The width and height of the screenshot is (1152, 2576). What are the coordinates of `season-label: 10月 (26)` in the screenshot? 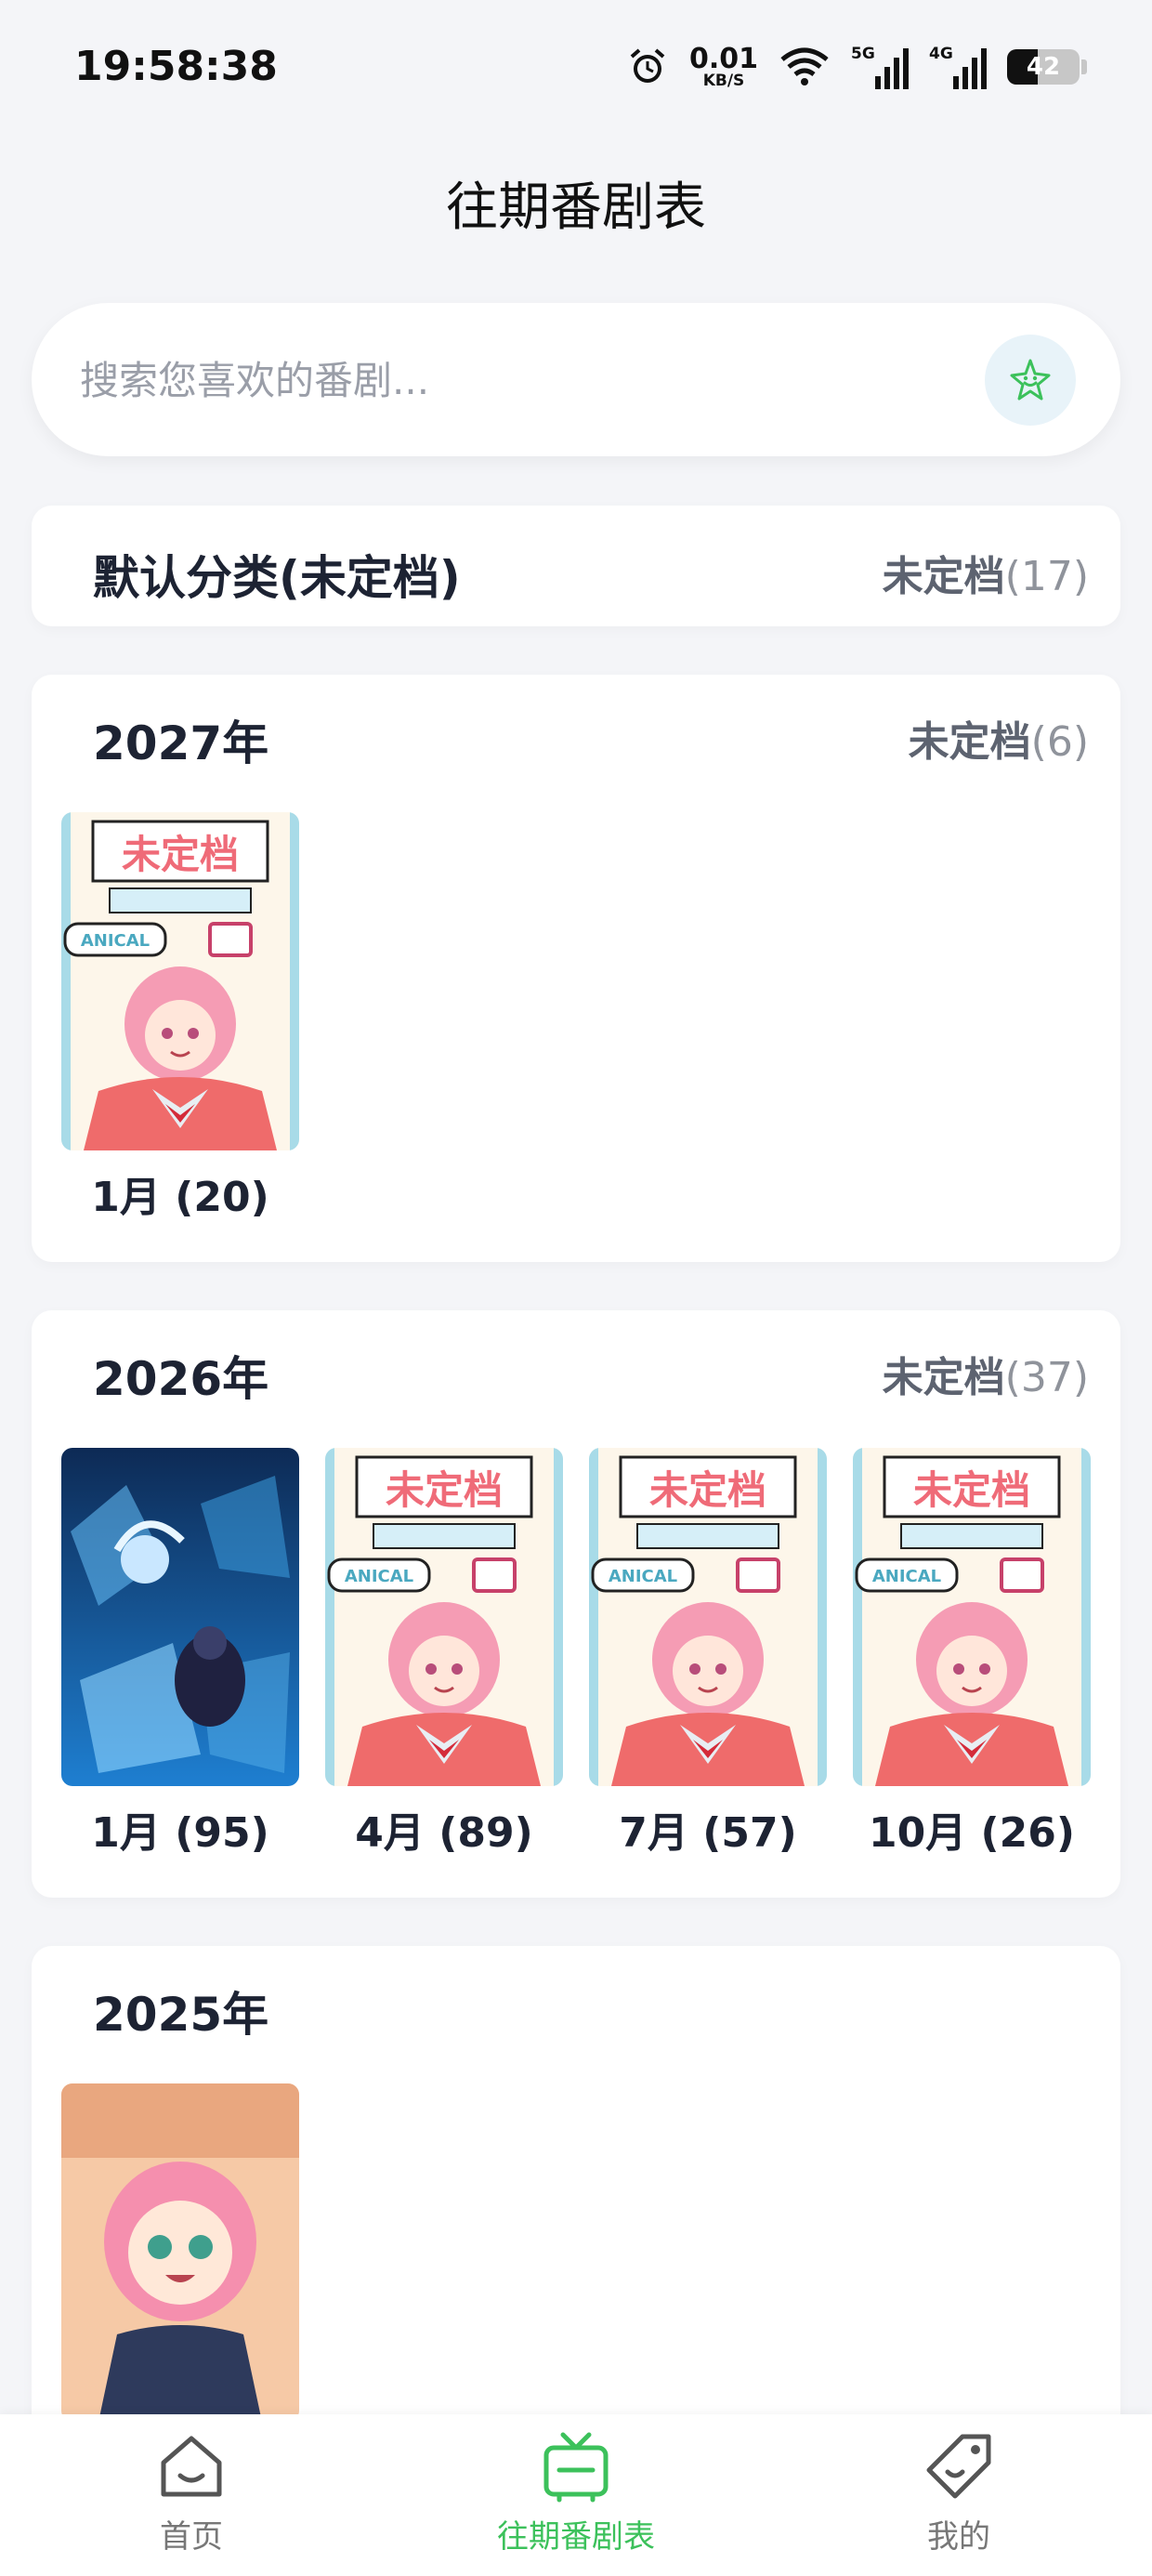 It's located at (972, 1833).